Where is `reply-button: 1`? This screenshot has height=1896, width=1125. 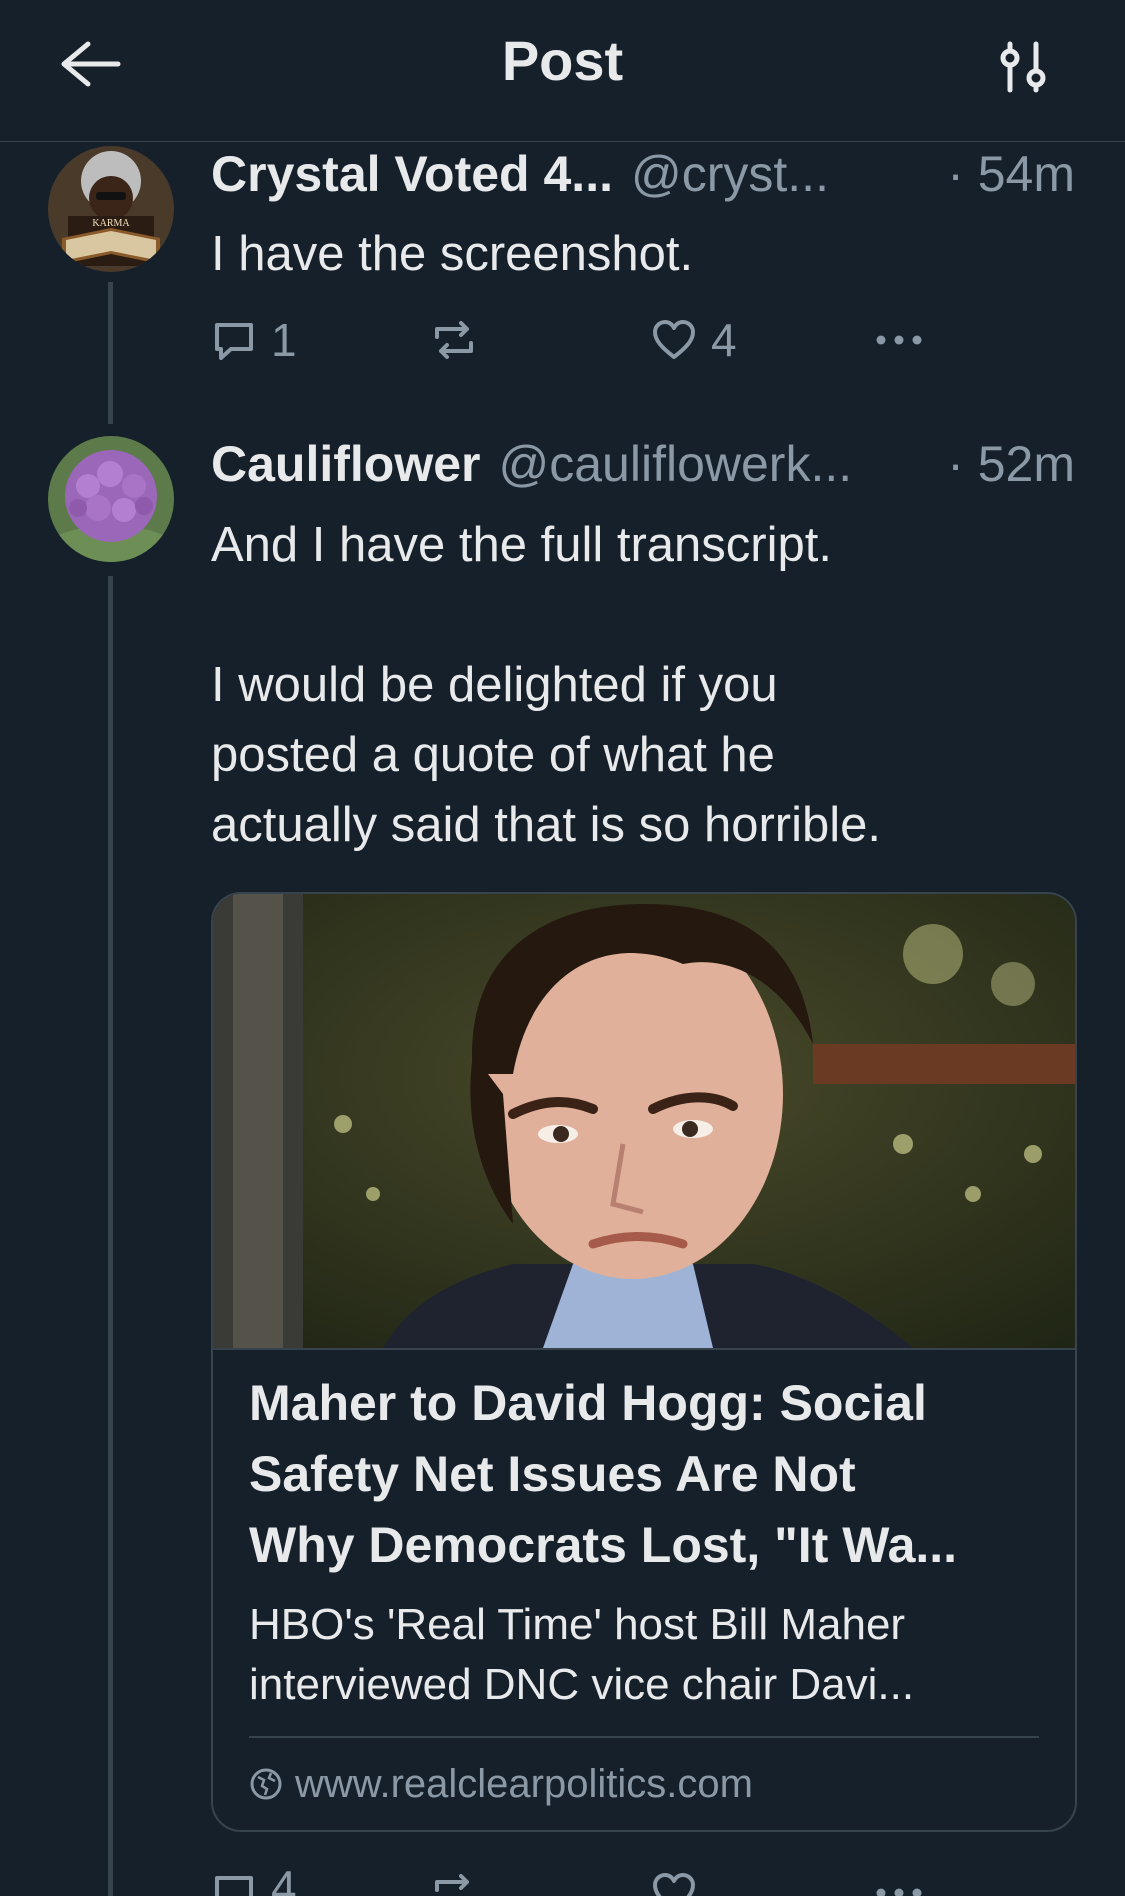 reply-button: 1 is located at coordinates (254, 340).